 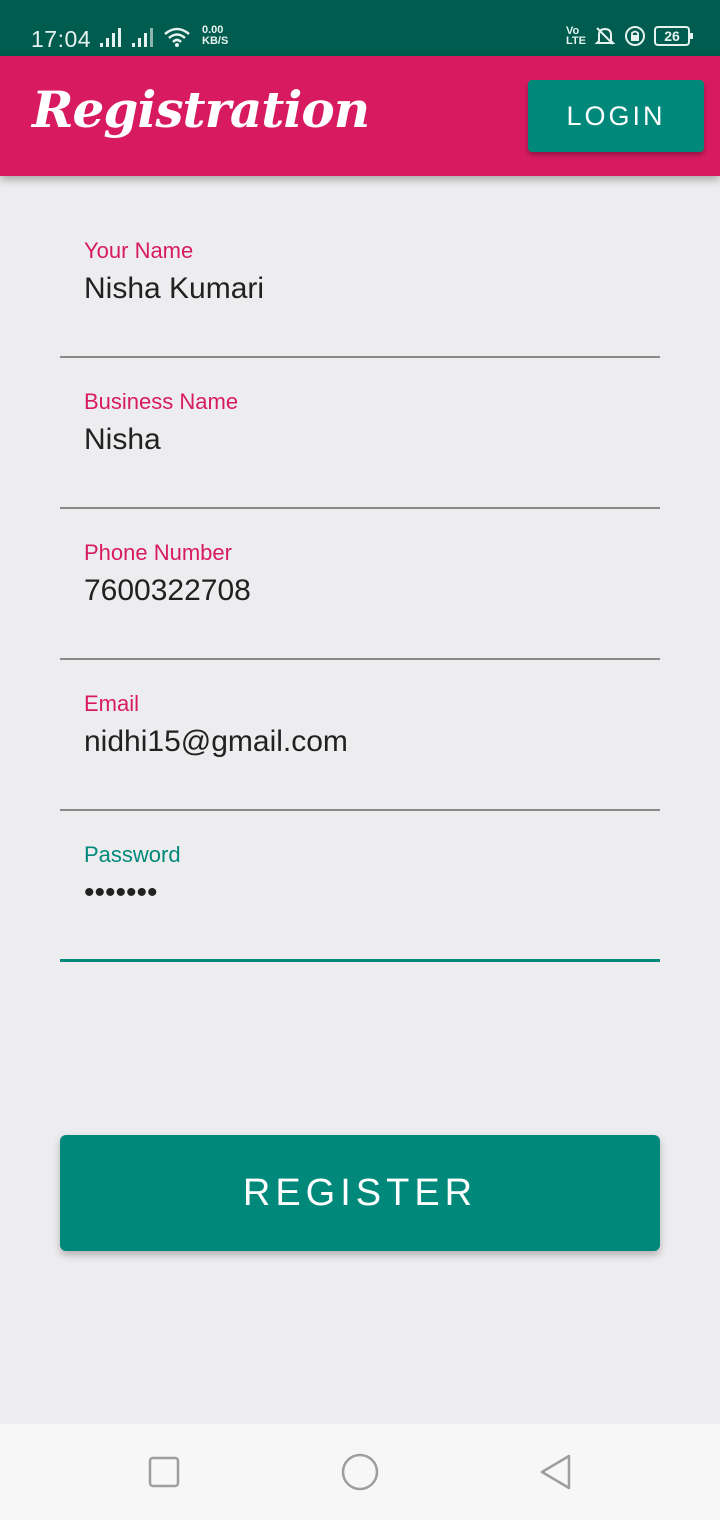 What do you see at coordinates (360, 960) in the screenshot?
I see `field-underline-focused` at bounding box center [360, 960].